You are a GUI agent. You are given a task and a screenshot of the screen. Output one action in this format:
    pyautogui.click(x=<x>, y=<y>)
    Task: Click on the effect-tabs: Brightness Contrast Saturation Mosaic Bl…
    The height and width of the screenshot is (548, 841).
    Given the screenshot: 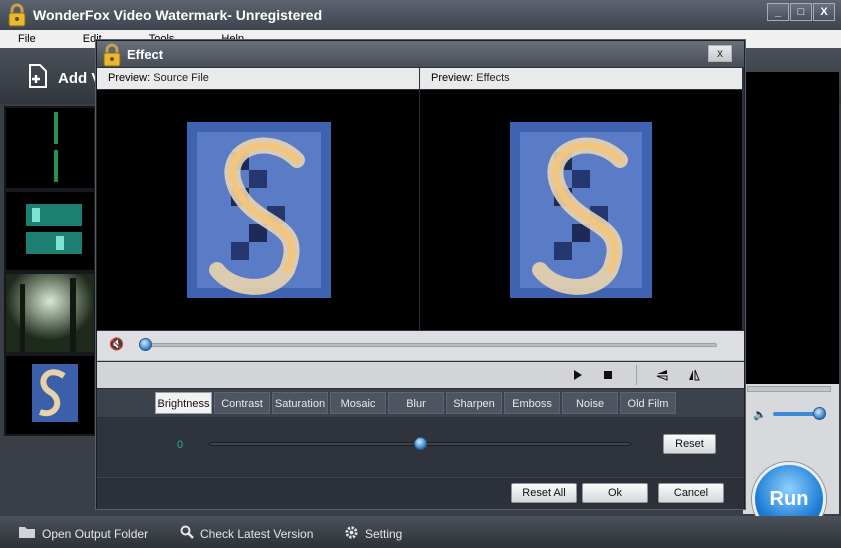 What is the action you would take?
    pyautogui.click(x=420, y=403)
    